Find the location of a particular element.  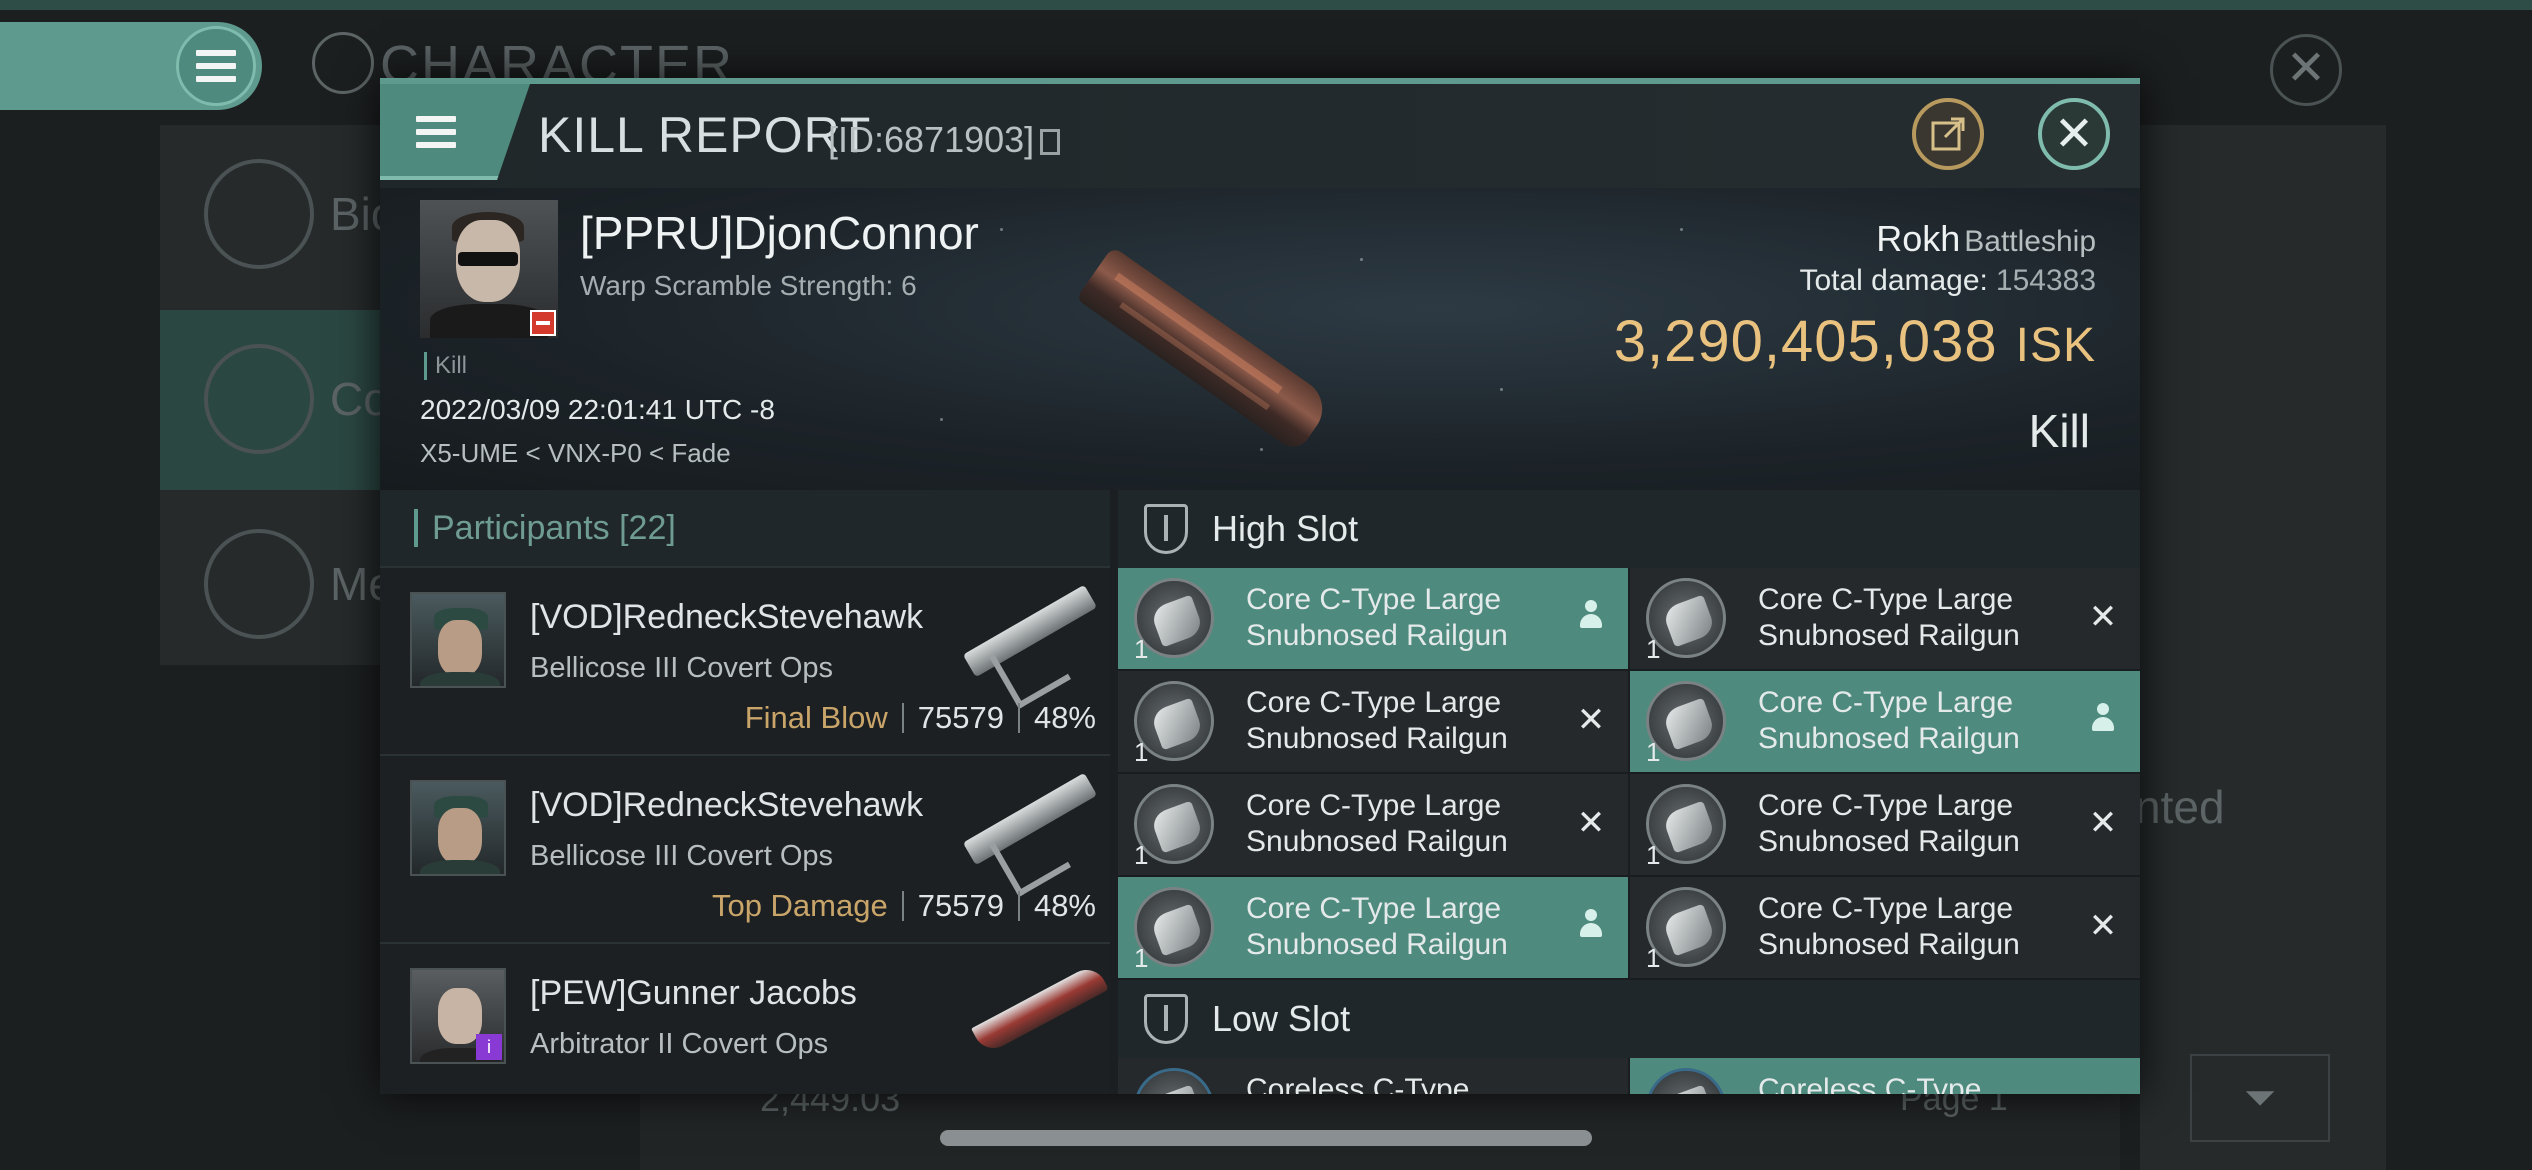

high-slot-header: High Slot is located at coordinates (1629, 529).